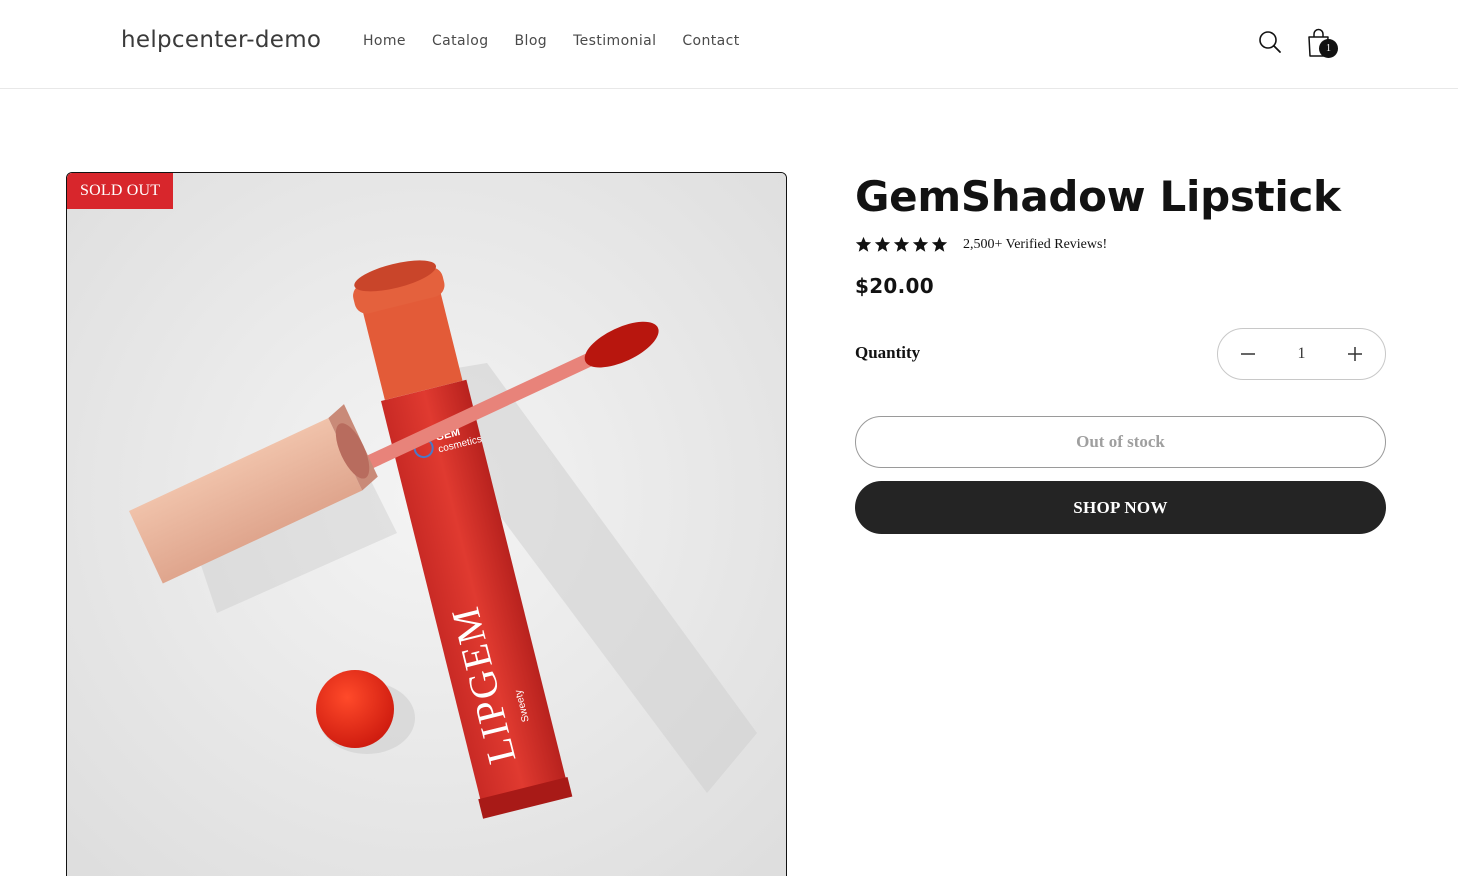  I want to click on product-price: $20.00, so click(894, 286).